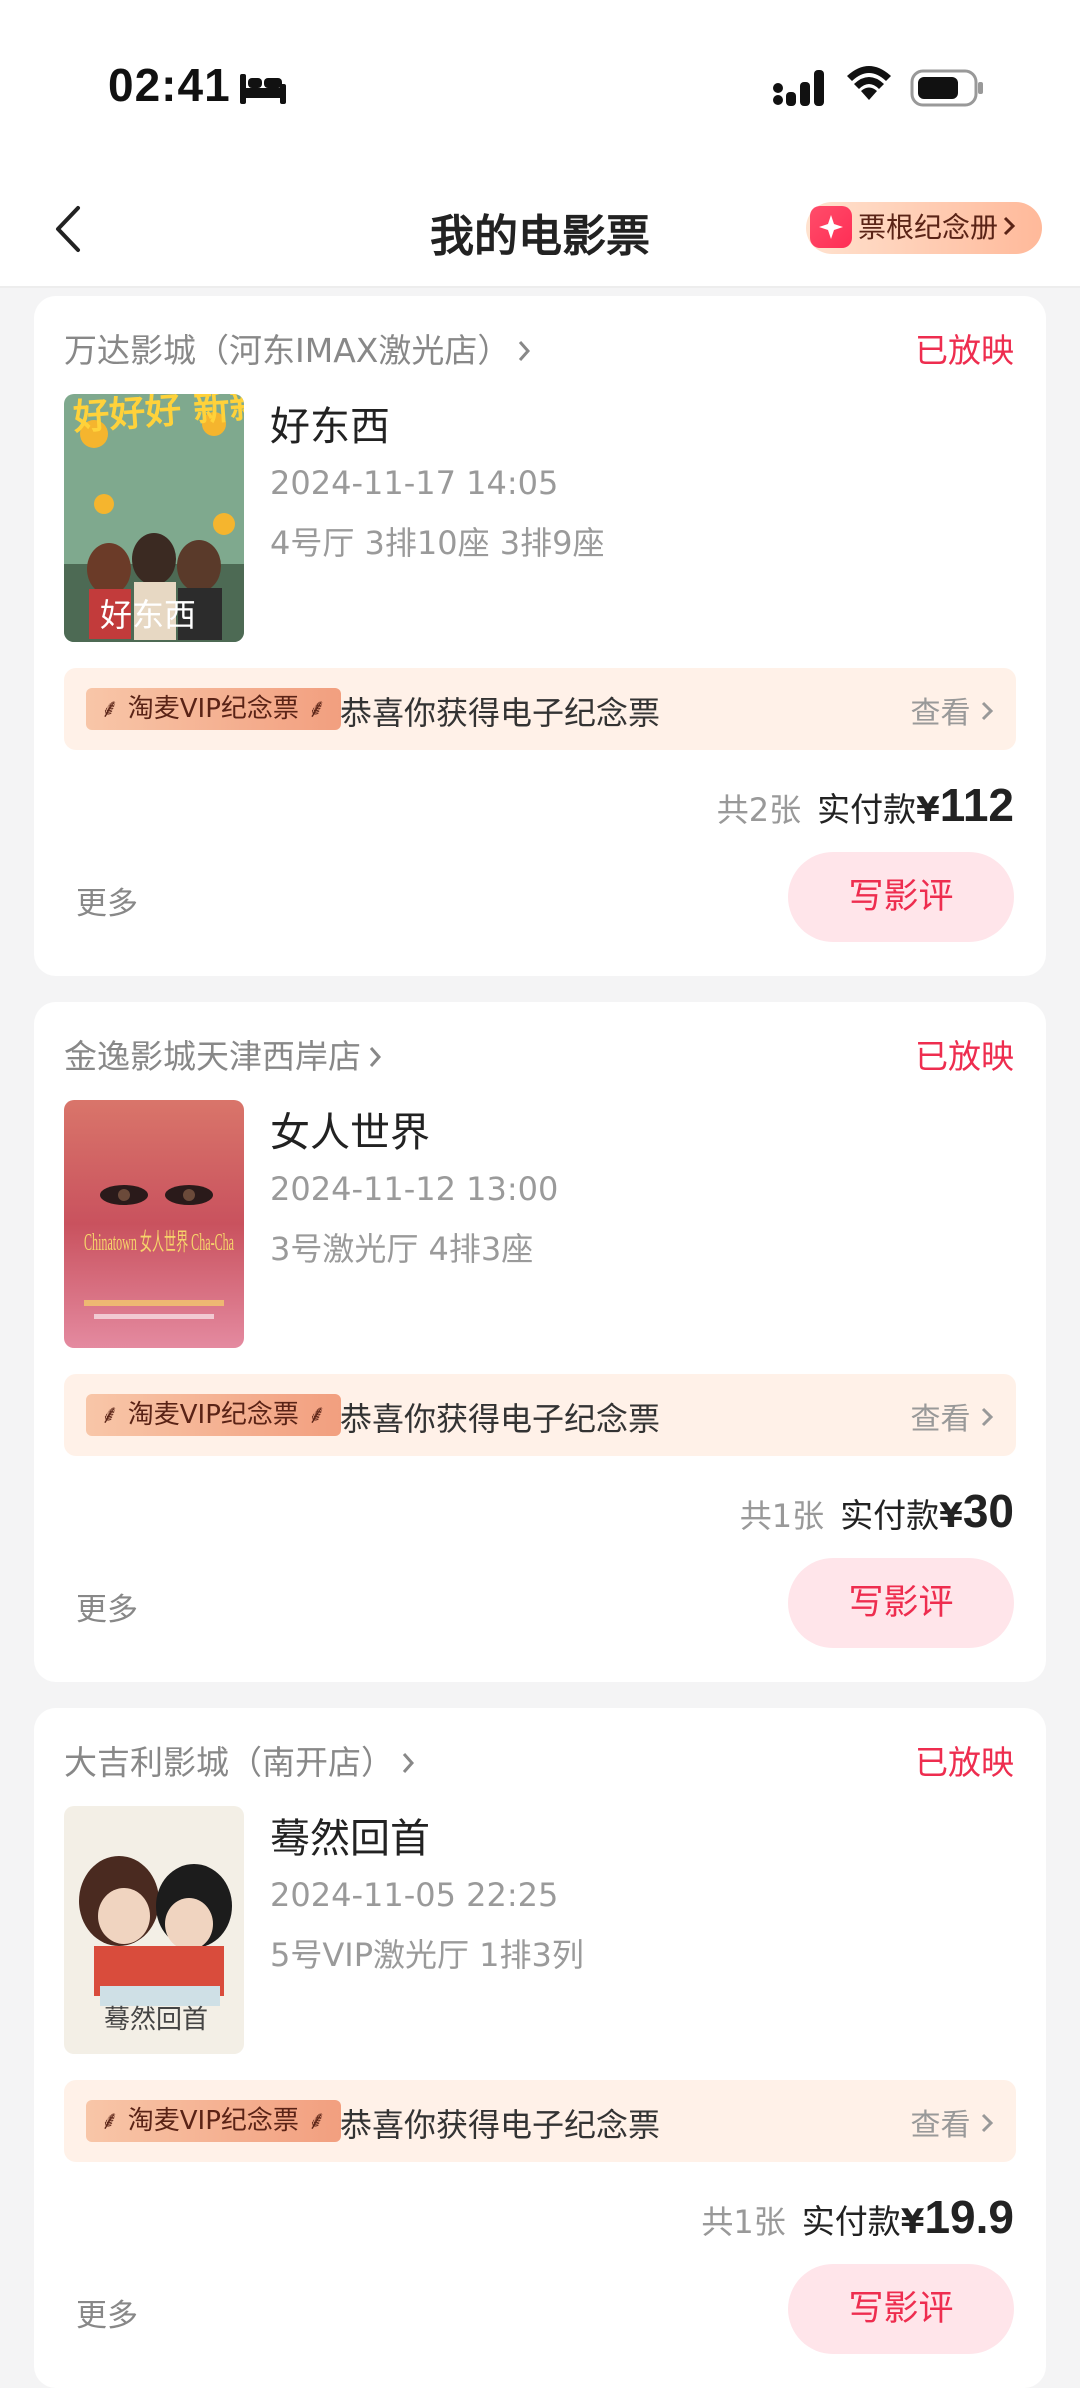 This screenshot has height=2388, width=1080. Describe the element at coordinates (154, 518) in the screenshot. I see `movie-poster: 好好好 新新新 好东西` at that location.